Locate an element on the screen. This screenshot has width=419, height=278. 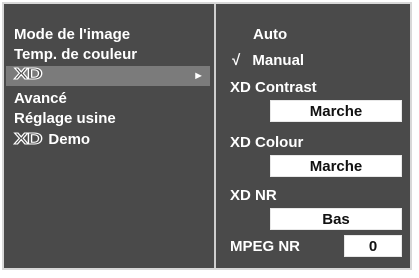
mpeg-nr-label: MPEG NR is located at coordinates (265, 246).